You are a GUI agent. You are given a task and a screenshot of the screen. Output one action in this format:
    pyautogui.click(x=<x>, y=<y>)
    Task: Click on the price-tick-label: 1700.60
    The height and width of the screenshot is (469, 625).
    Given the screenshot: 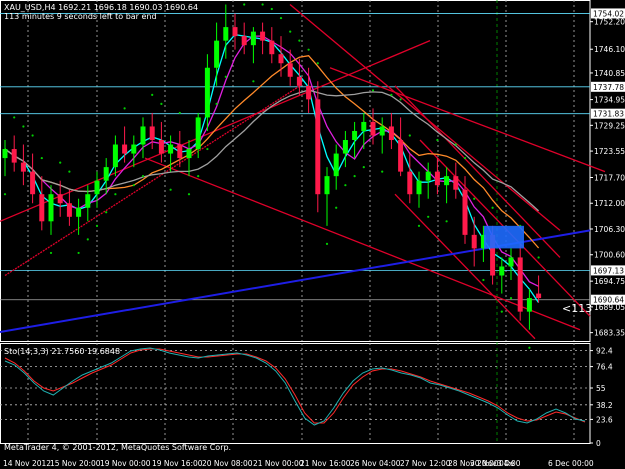 What is the action you would take?
    pyautogui.click(x=609, y=255)
    